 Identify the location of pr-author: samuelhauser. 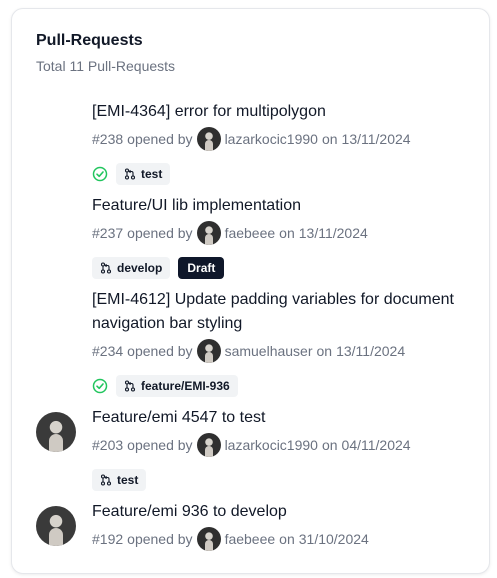
(269, 351).